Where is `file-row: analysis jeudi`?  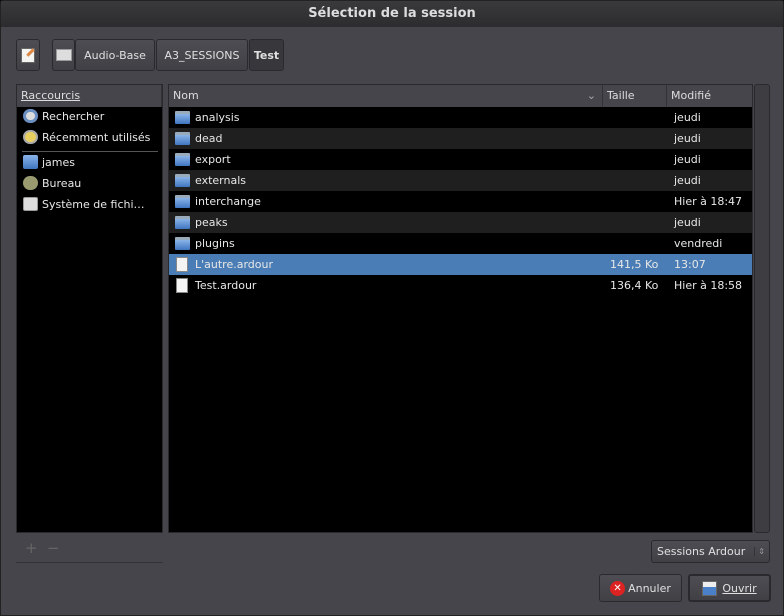
file-row: analysis jeudi is located at coordinates (460, 117).